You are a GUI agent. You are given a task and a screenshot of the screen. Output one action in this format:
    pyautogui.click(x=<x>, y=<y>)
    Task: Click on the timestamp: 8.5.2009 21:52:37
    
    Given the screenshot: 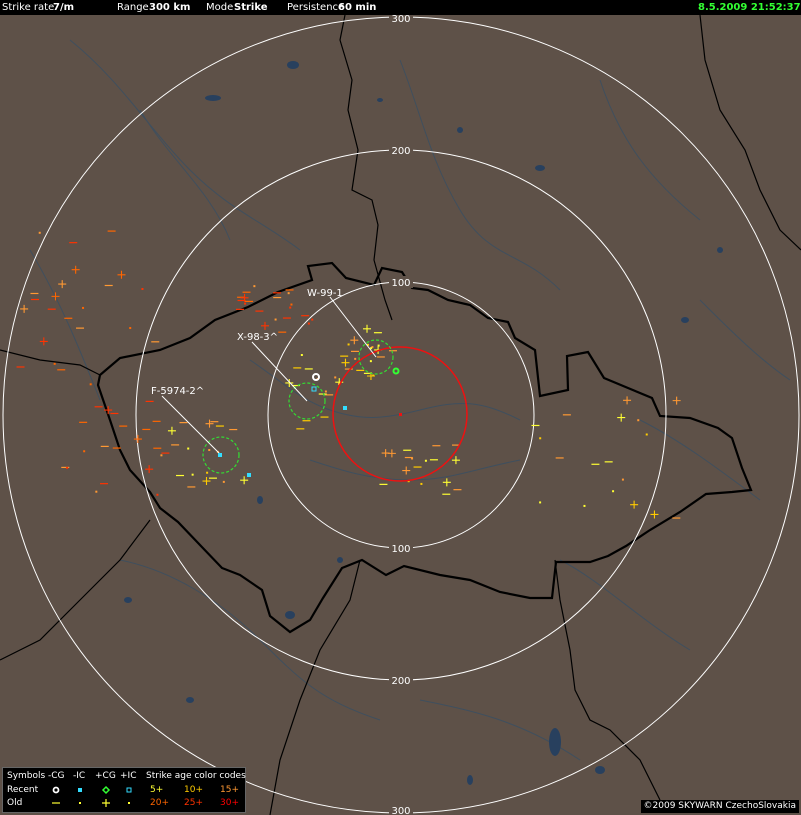 What is the action you would take?
    pyautogui.click(x=749, y=7)
    